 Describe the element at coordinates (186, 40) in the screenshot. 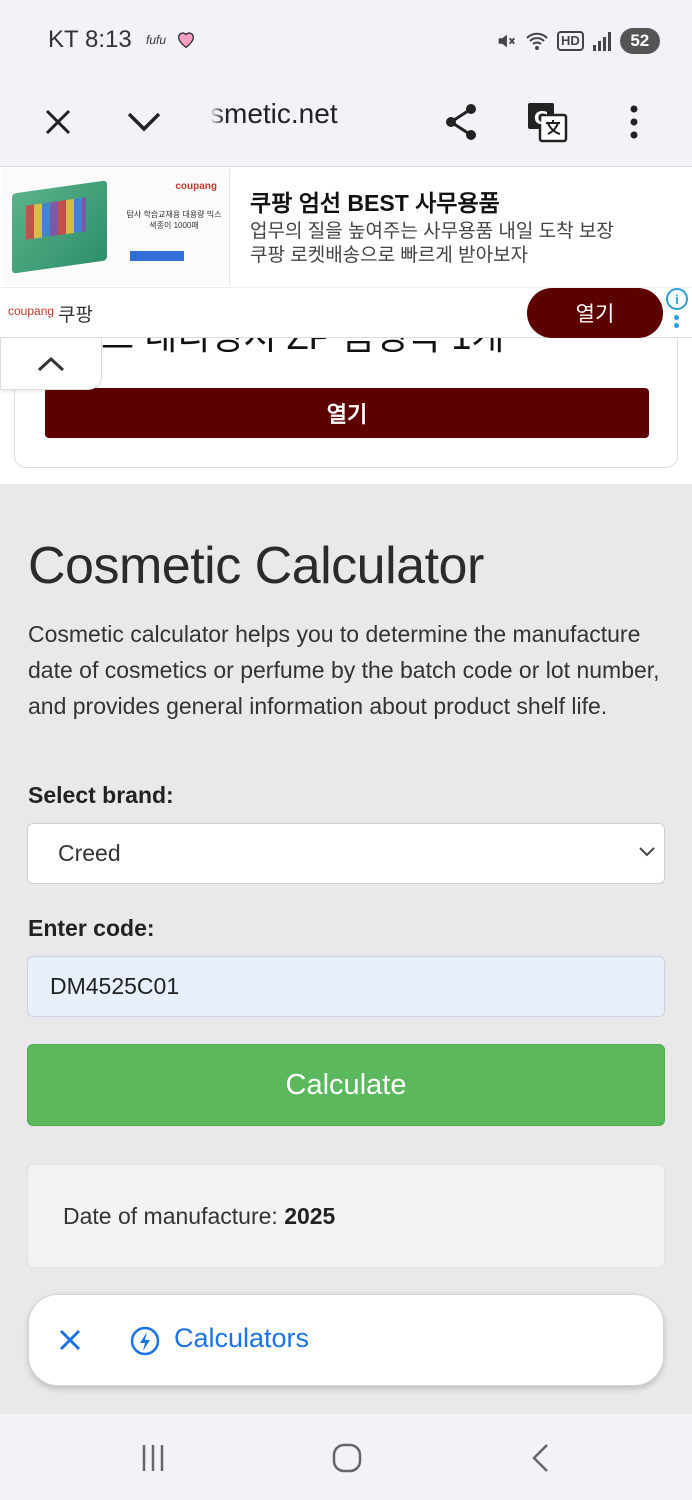

I see `heart-icon` at that location.